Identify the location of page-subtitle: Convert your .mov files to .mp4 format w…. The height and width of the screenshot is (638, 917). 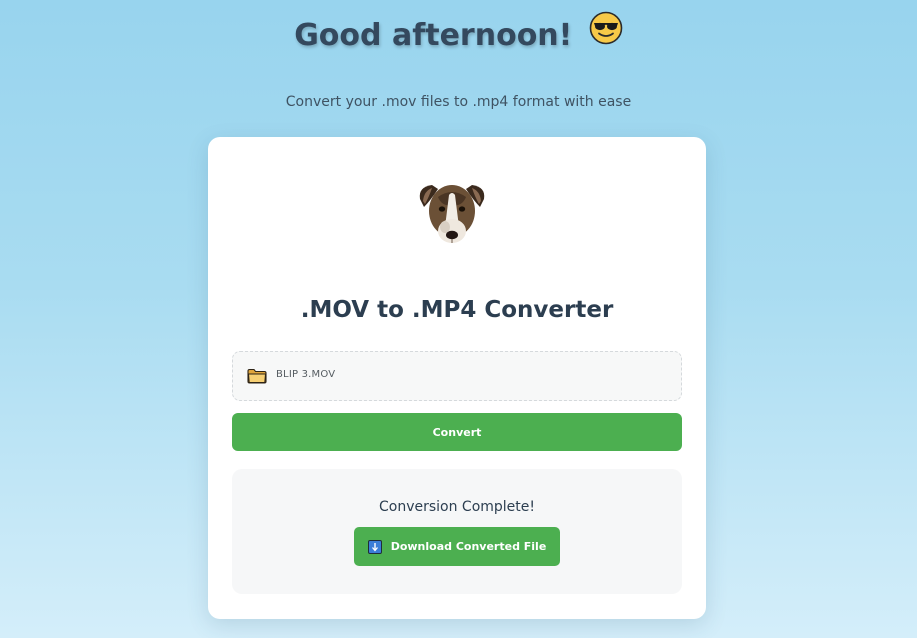
(458, 102).